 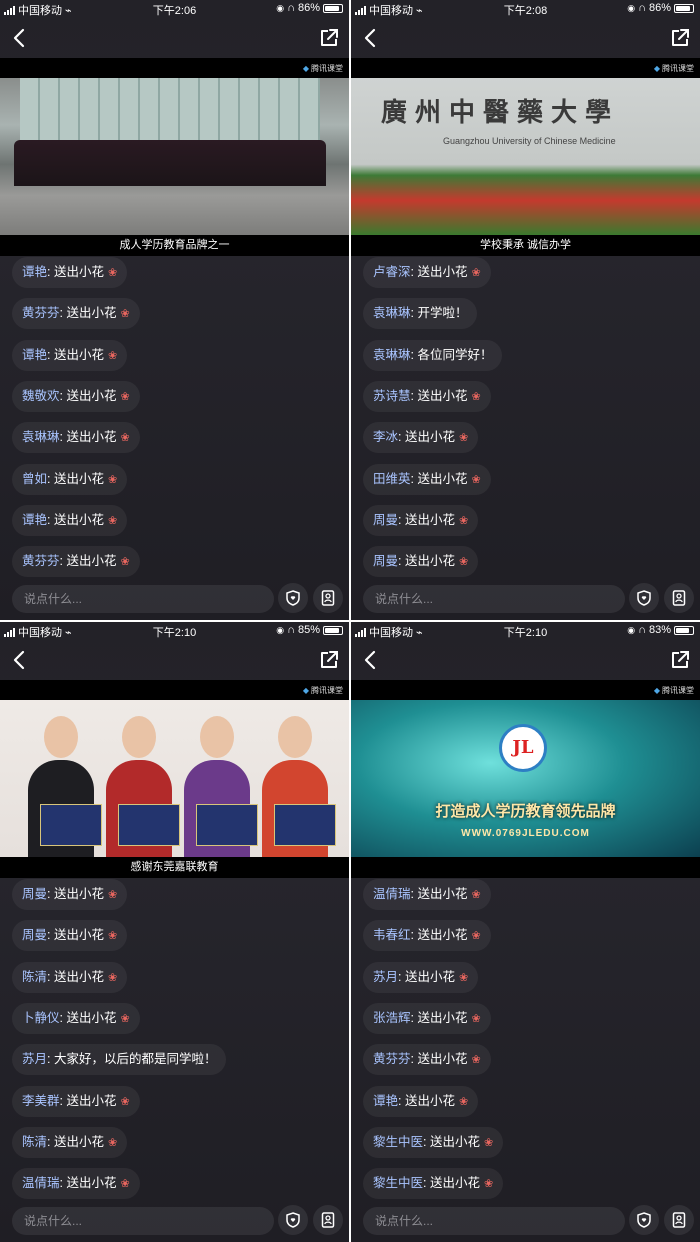 What do you see at coordinates (174, 779) in the screenshot?
I see `video-player: ◆ 腾讯课堂 感谢东莞嘉联教育` at bounding box center [174, 779].